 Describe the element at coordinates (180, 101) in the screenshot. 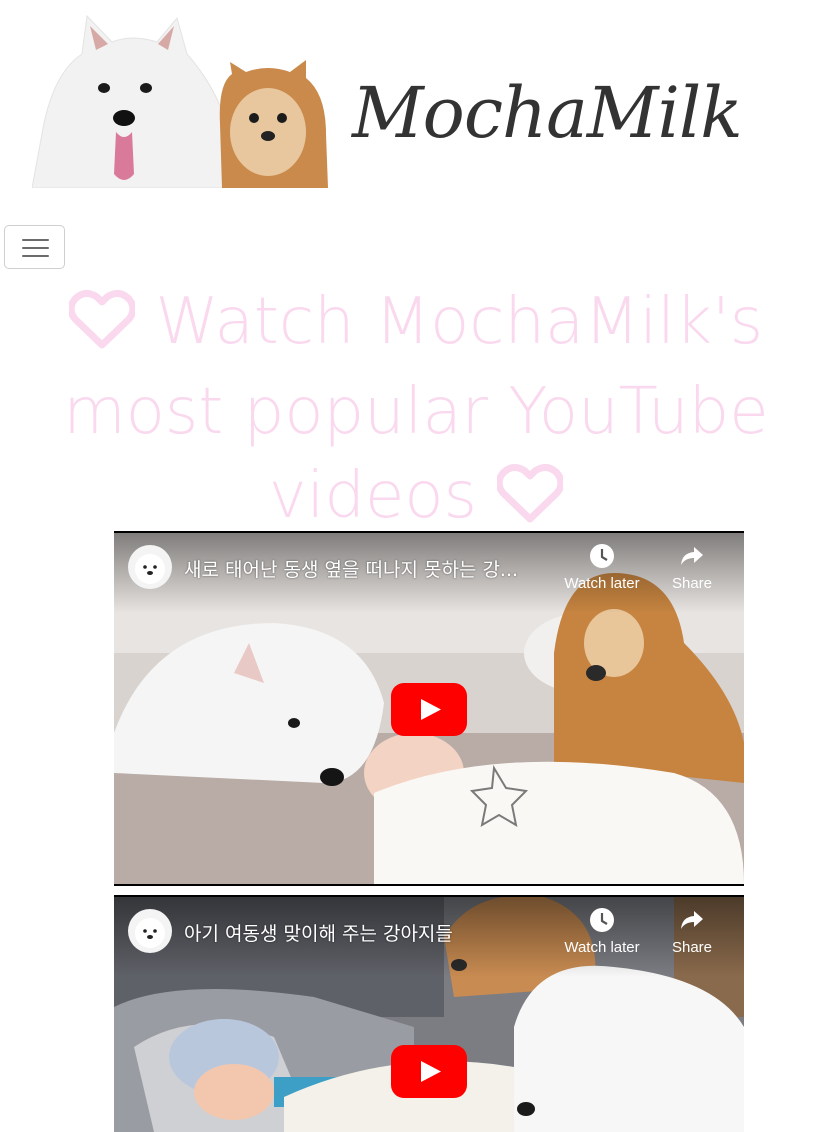

I see `dogs-logo-image` at that location.